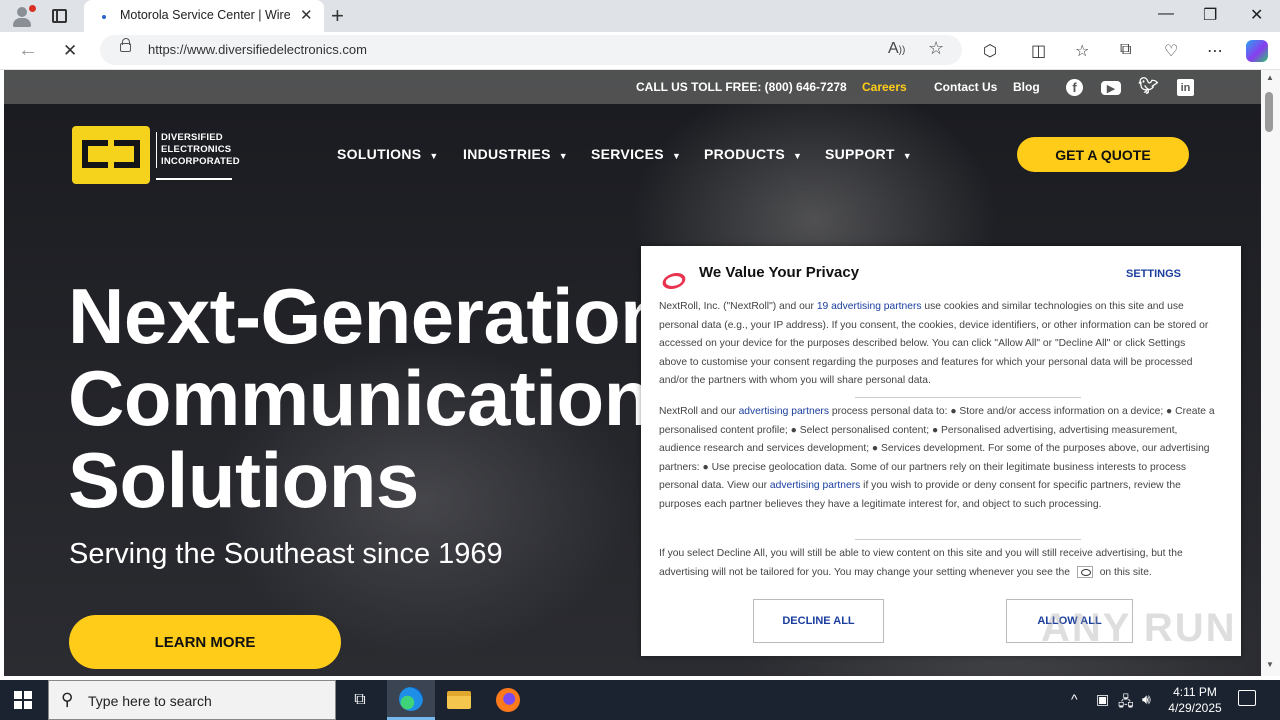  I want to click on scroll-up-arrow-icon: ▲, so click(1270, 77).